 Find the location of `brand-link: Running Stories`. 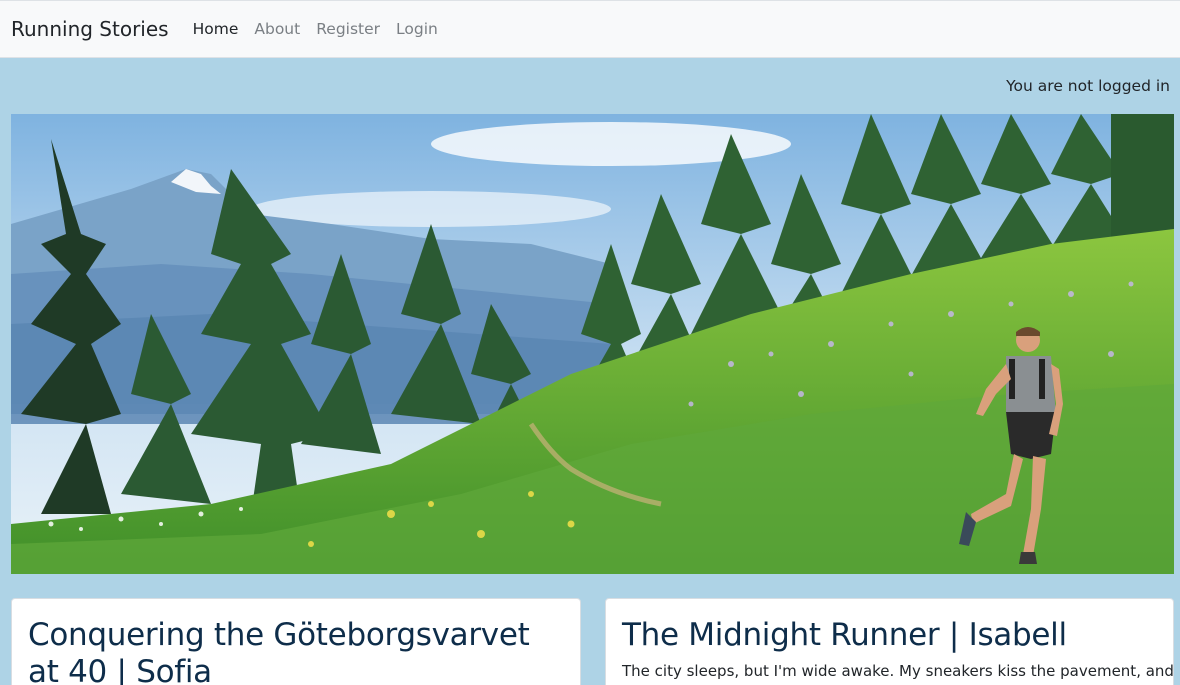

brand-link: Running Stories is located at coordinates (90, 29).